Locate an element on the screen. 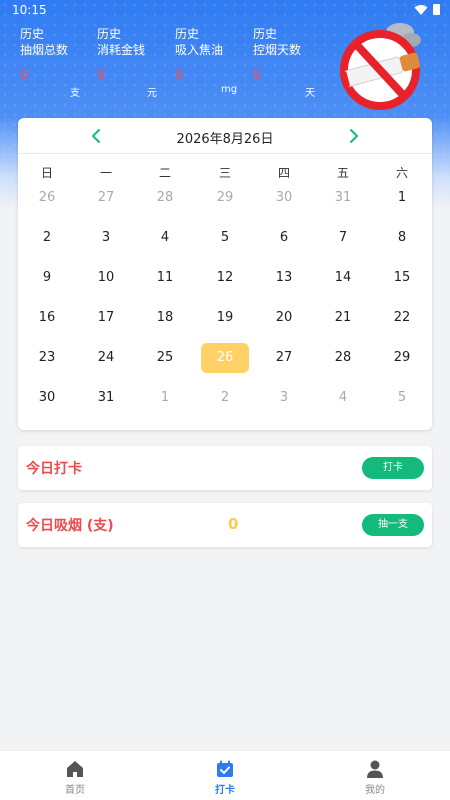  calendar-day: 16 is located at coordinates (47, 318).